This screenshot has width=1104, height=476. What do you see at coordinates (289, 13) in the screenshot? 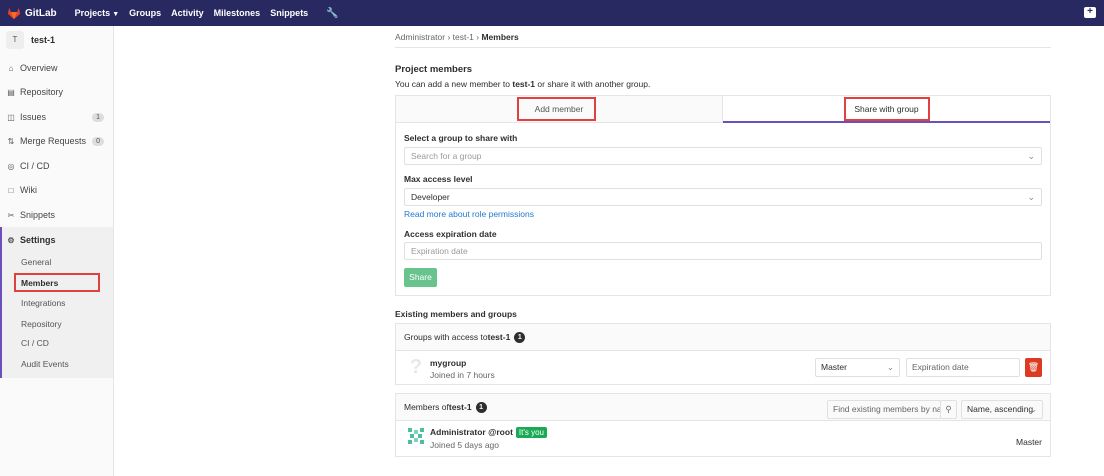
I see `nav-snippets: Snippets` at bounding box center [289, 13].